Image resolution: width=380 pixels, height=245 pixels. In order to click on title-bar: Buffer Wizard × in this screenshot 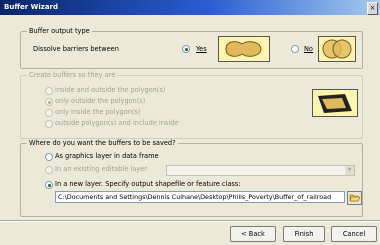, I will do `click(190, 7)`.